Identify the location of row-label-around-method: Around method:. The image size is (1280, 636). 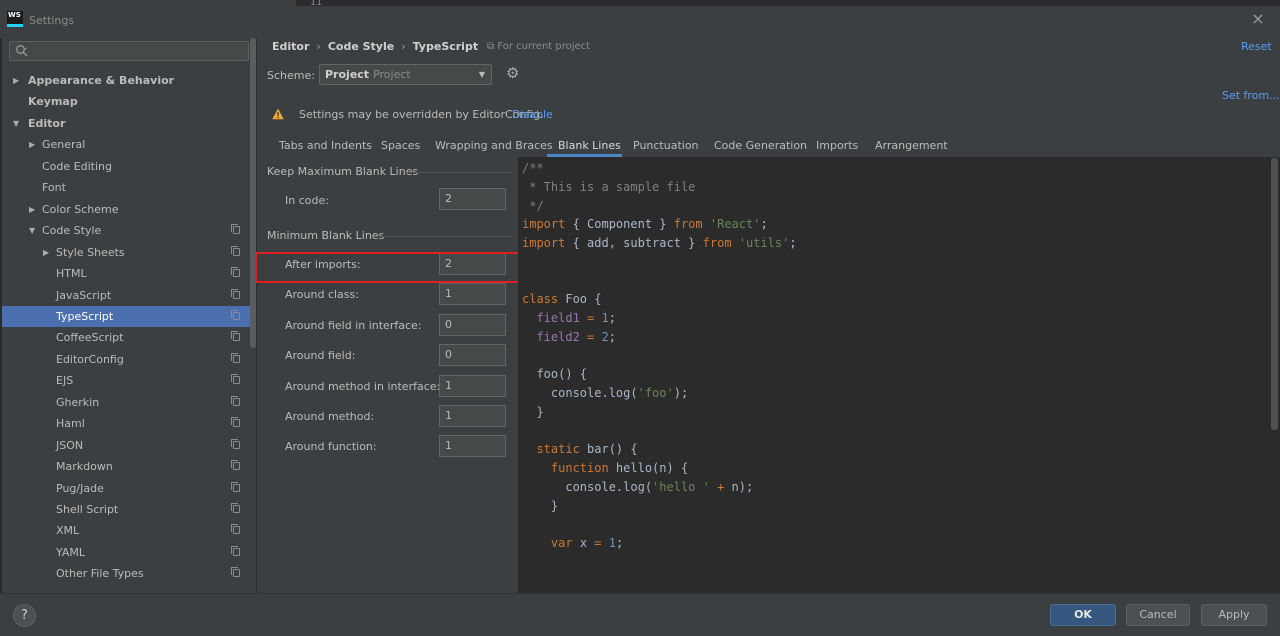
(330, 416).